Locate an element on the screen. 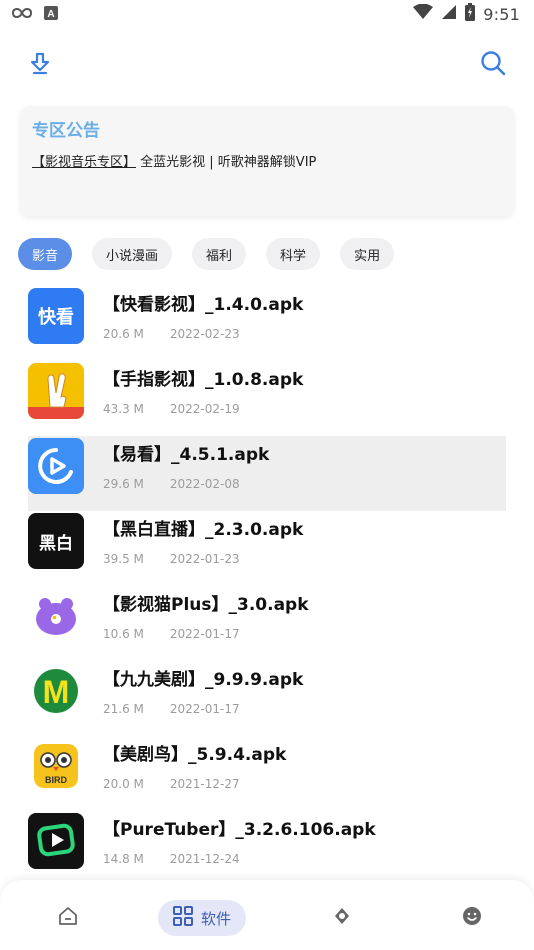  compass-icon is located at coordinates (342, 918).